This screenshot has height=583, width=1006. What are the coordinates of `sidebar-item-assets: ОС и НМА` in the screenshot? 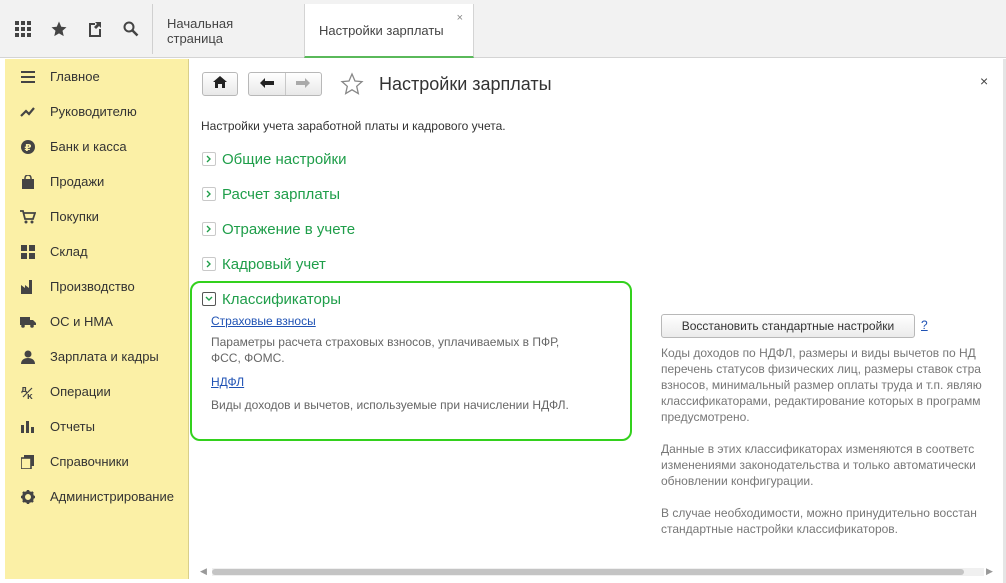 It's located at (97, 321).